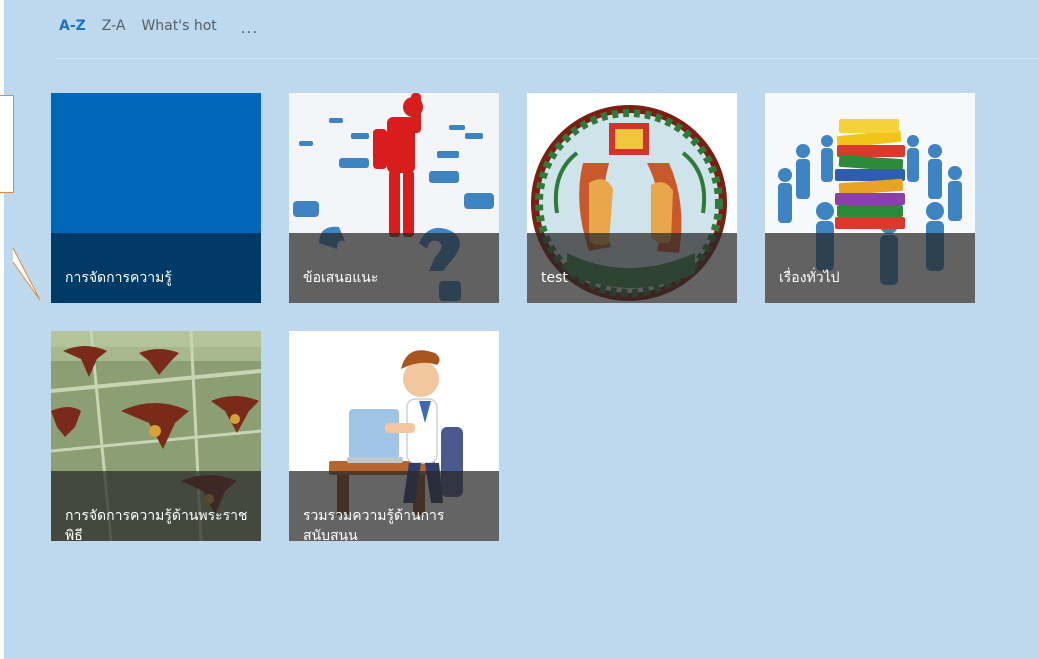  What do you see at coordinates (632, 268) in the screenshot?
I see `tile-label: test` at bounding box center [632, 268].